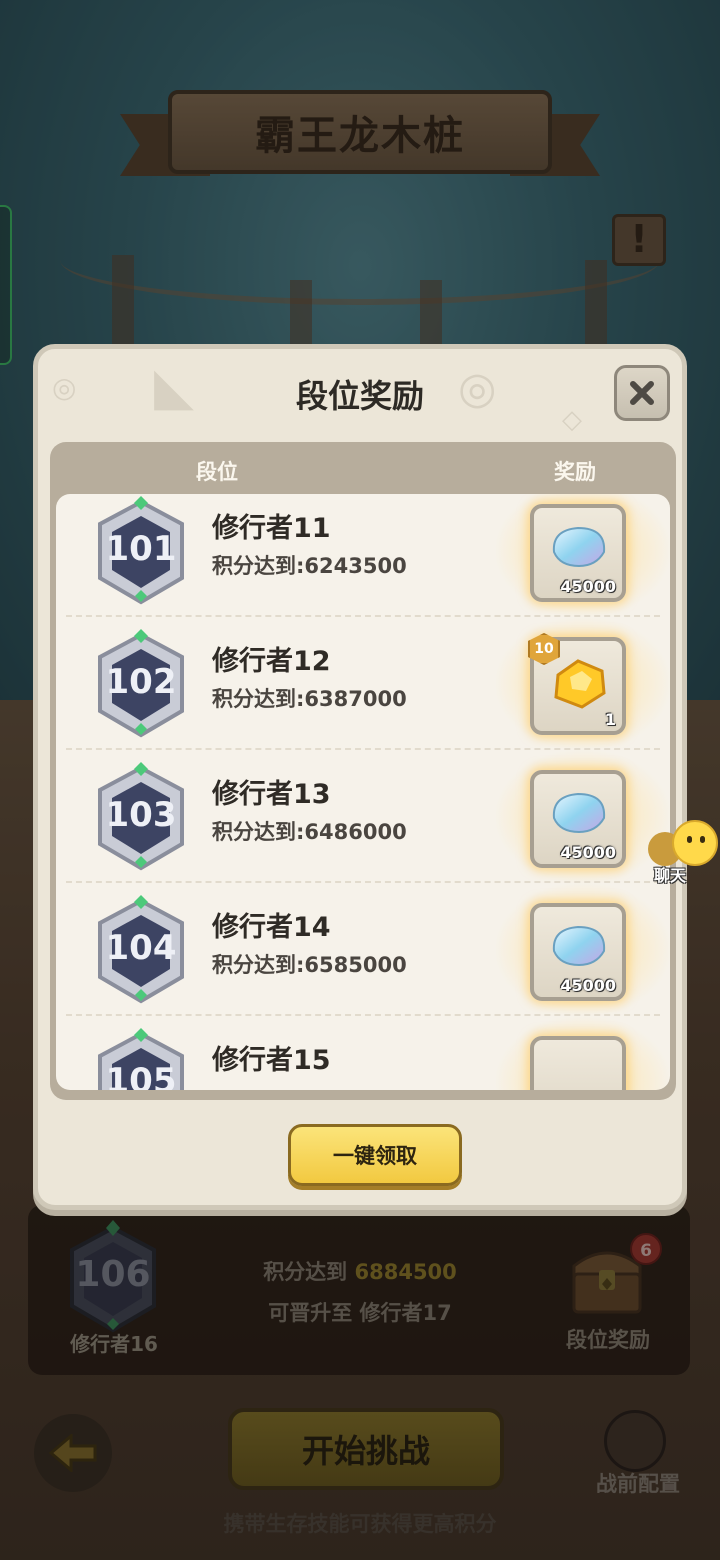  Describe the element at coordinates (363, 683) in the screenshot. I see `list-item: 102 修行者12 积分达到:6387000 10 1` at that location.